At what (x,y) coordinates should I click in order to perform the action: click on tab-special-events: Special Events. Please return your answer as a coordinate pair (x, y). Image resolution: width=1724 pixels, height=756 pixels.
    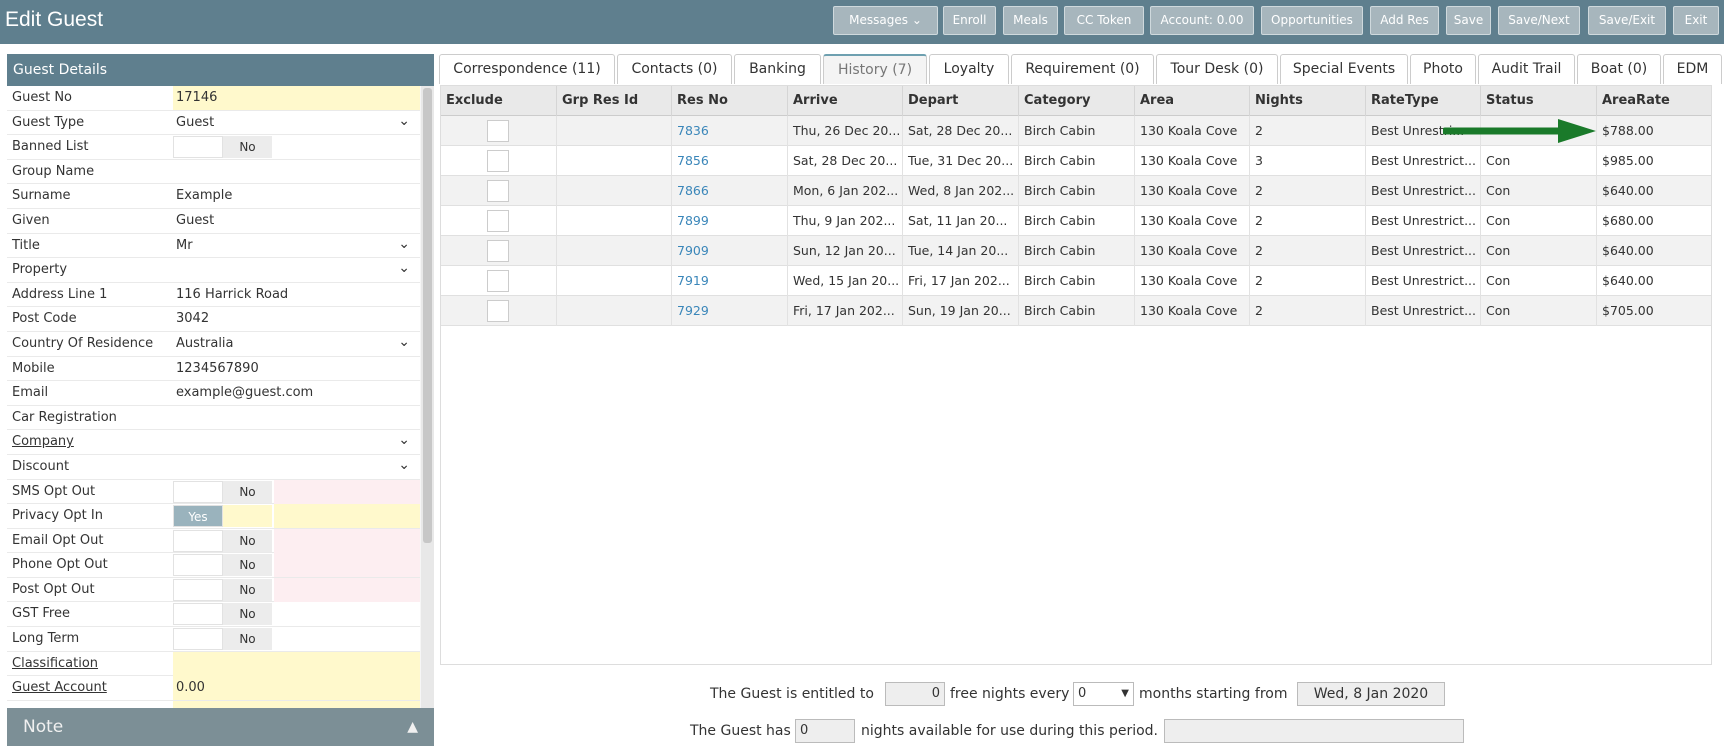
    Looking at the image, I should click on (1344, 69).